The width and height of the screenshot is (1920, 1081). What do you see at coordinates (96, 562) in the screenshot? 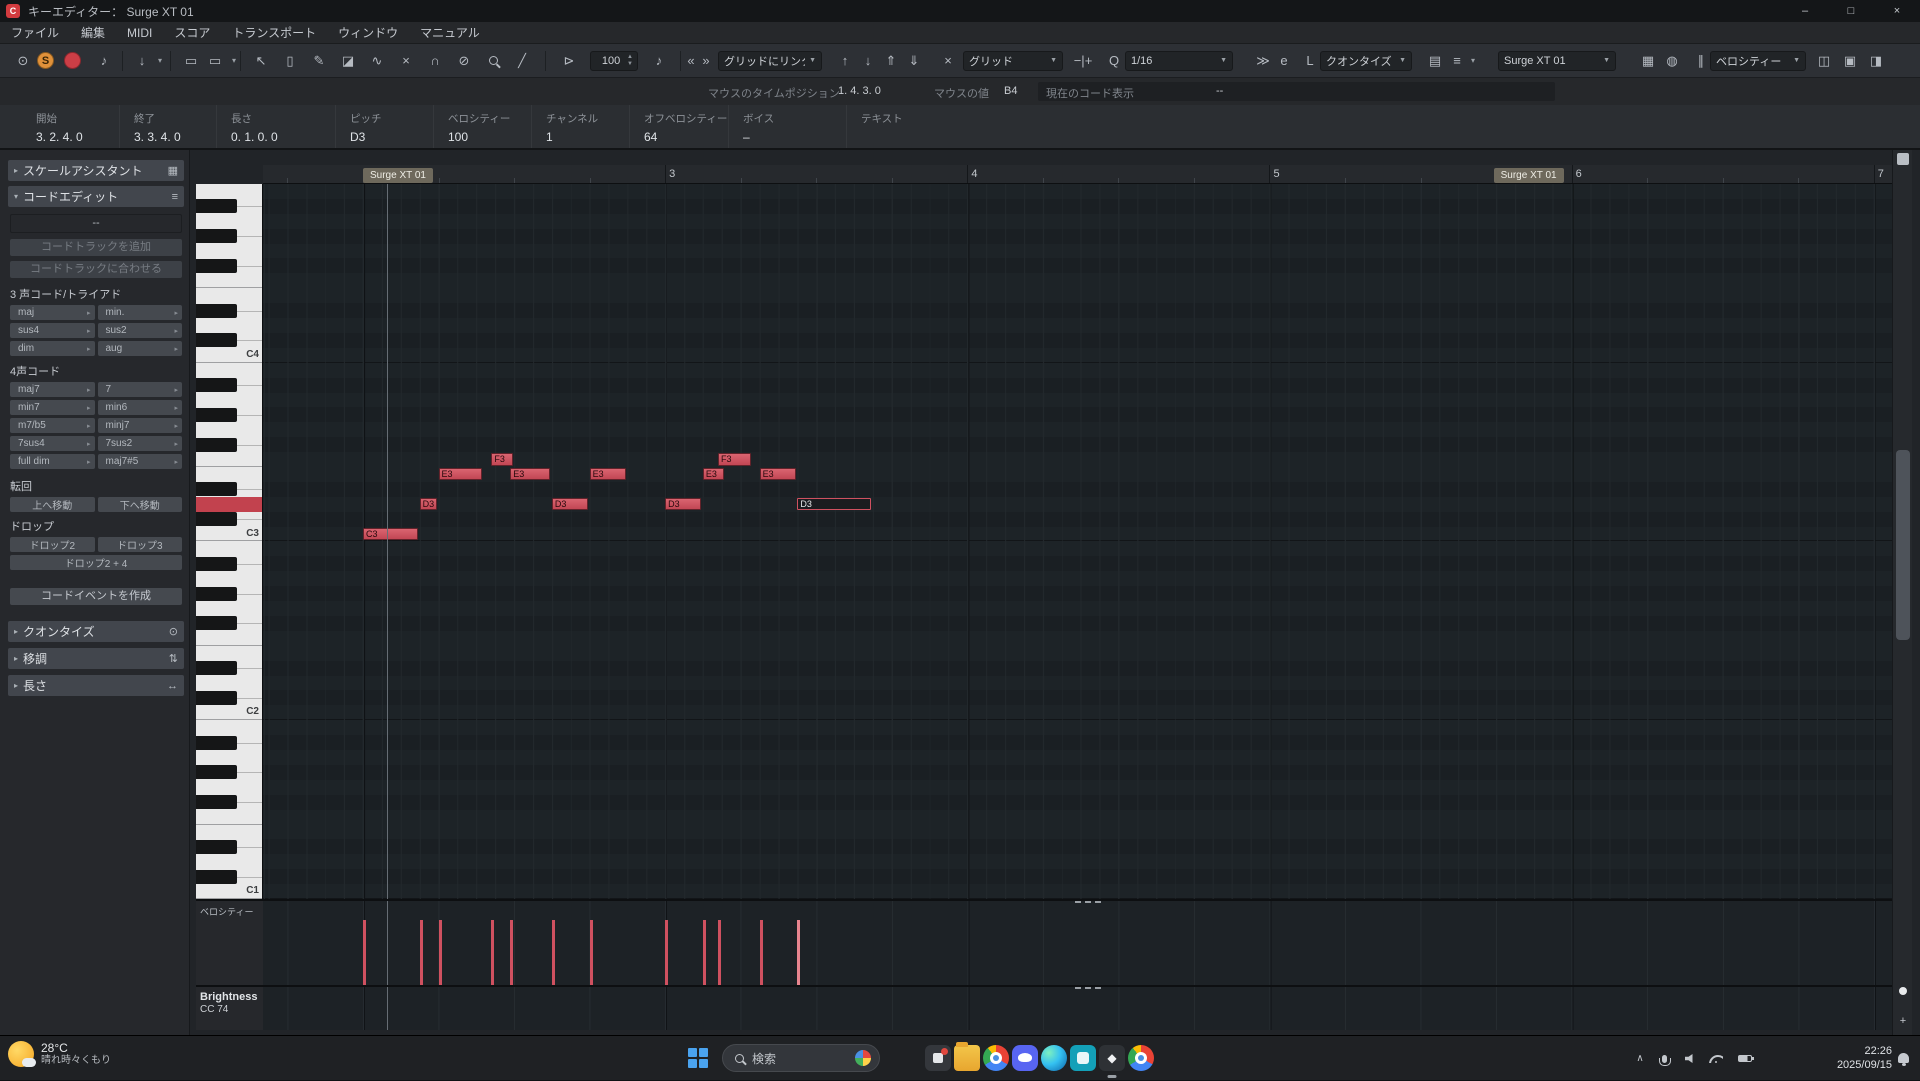
I see `drop-2-4-button: ドロップ2 + 4` at bounding box center [96, 562].